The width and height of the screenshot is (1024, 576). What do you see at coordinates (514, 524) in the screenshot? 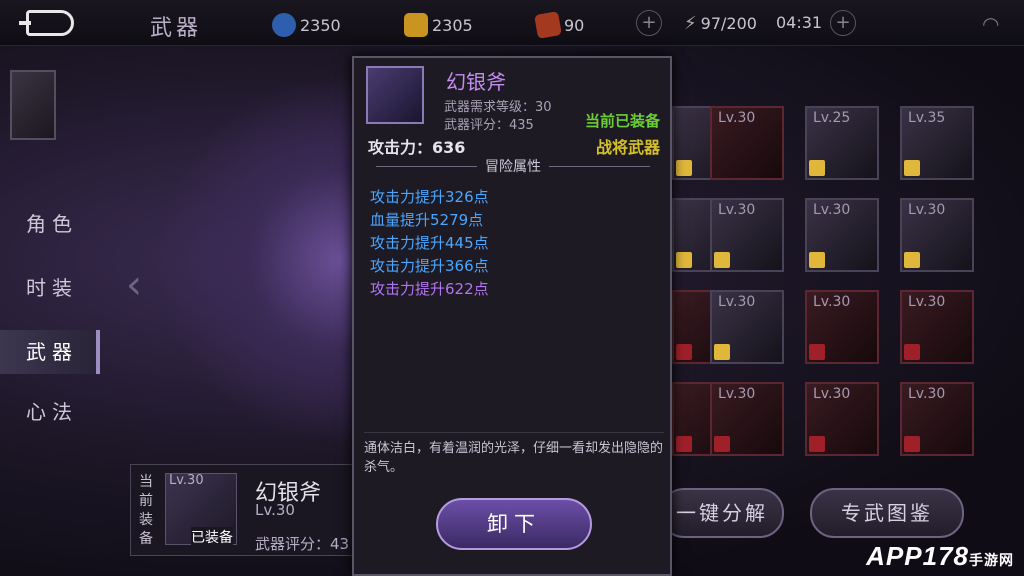
I see `unequip-button: 卸下` at bounding box center [514, 524].